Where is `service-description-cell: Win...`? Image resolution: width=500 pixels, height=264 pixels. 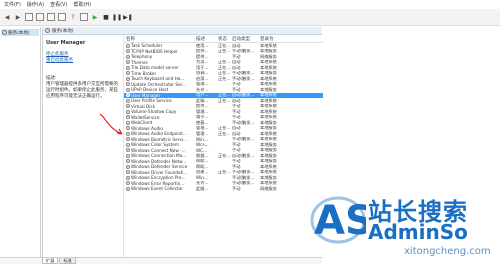 service-description-cell: Win... is located at coordinates (202, 178).